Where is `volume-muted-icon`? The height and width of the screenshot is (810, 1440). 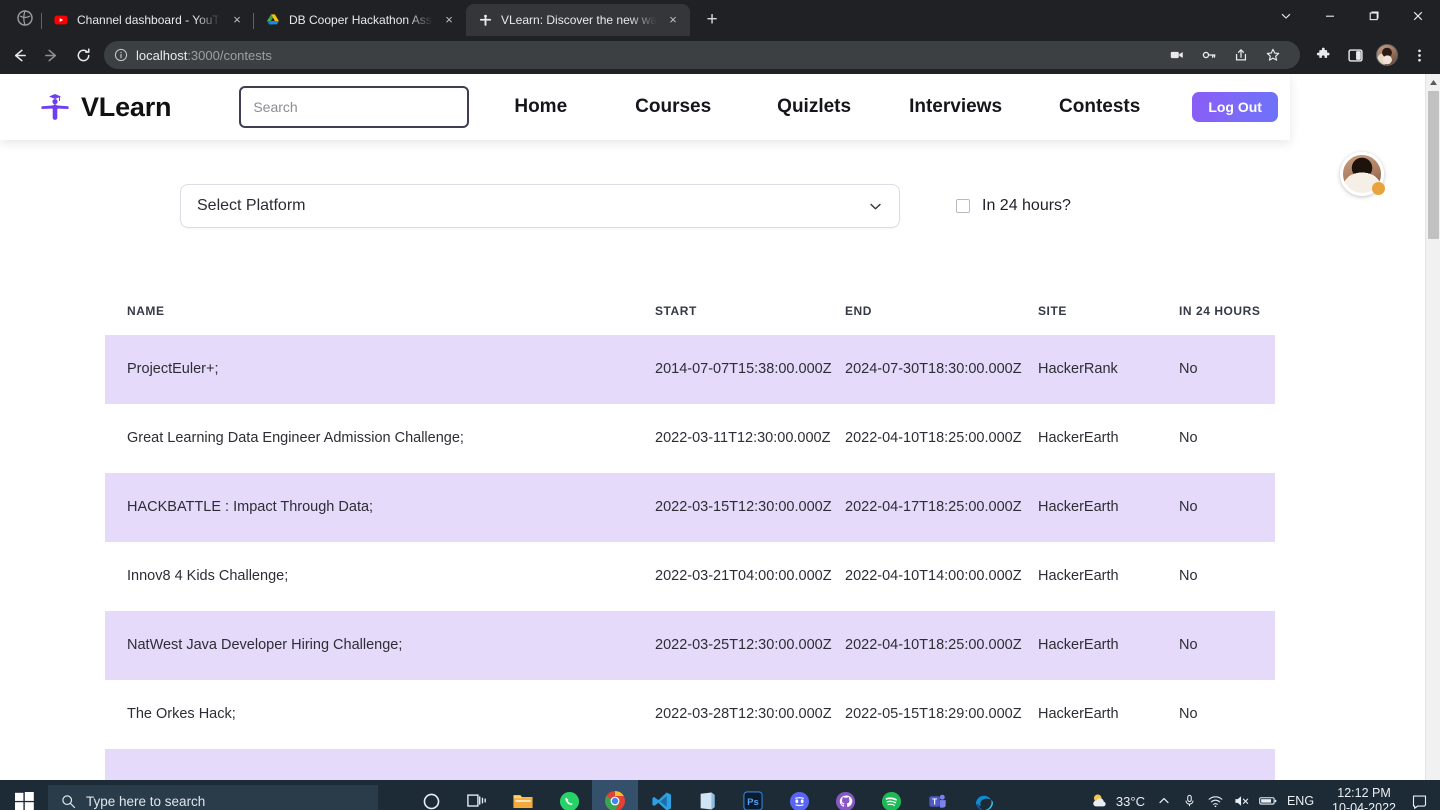
volume-muted-icon is located at coordinates (1242, 795).